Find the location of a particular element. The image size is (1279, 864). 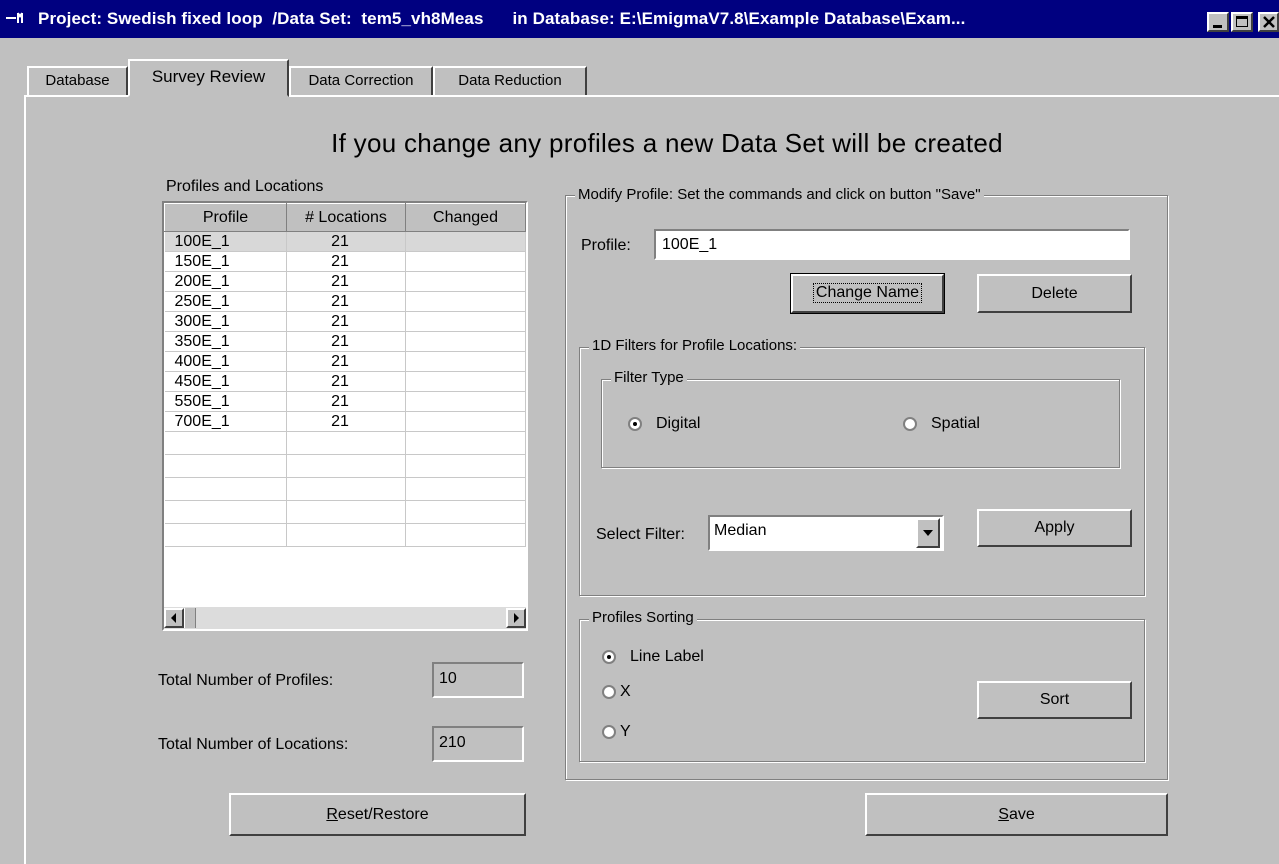

maximize-button is located at coordinates (1242, 22).